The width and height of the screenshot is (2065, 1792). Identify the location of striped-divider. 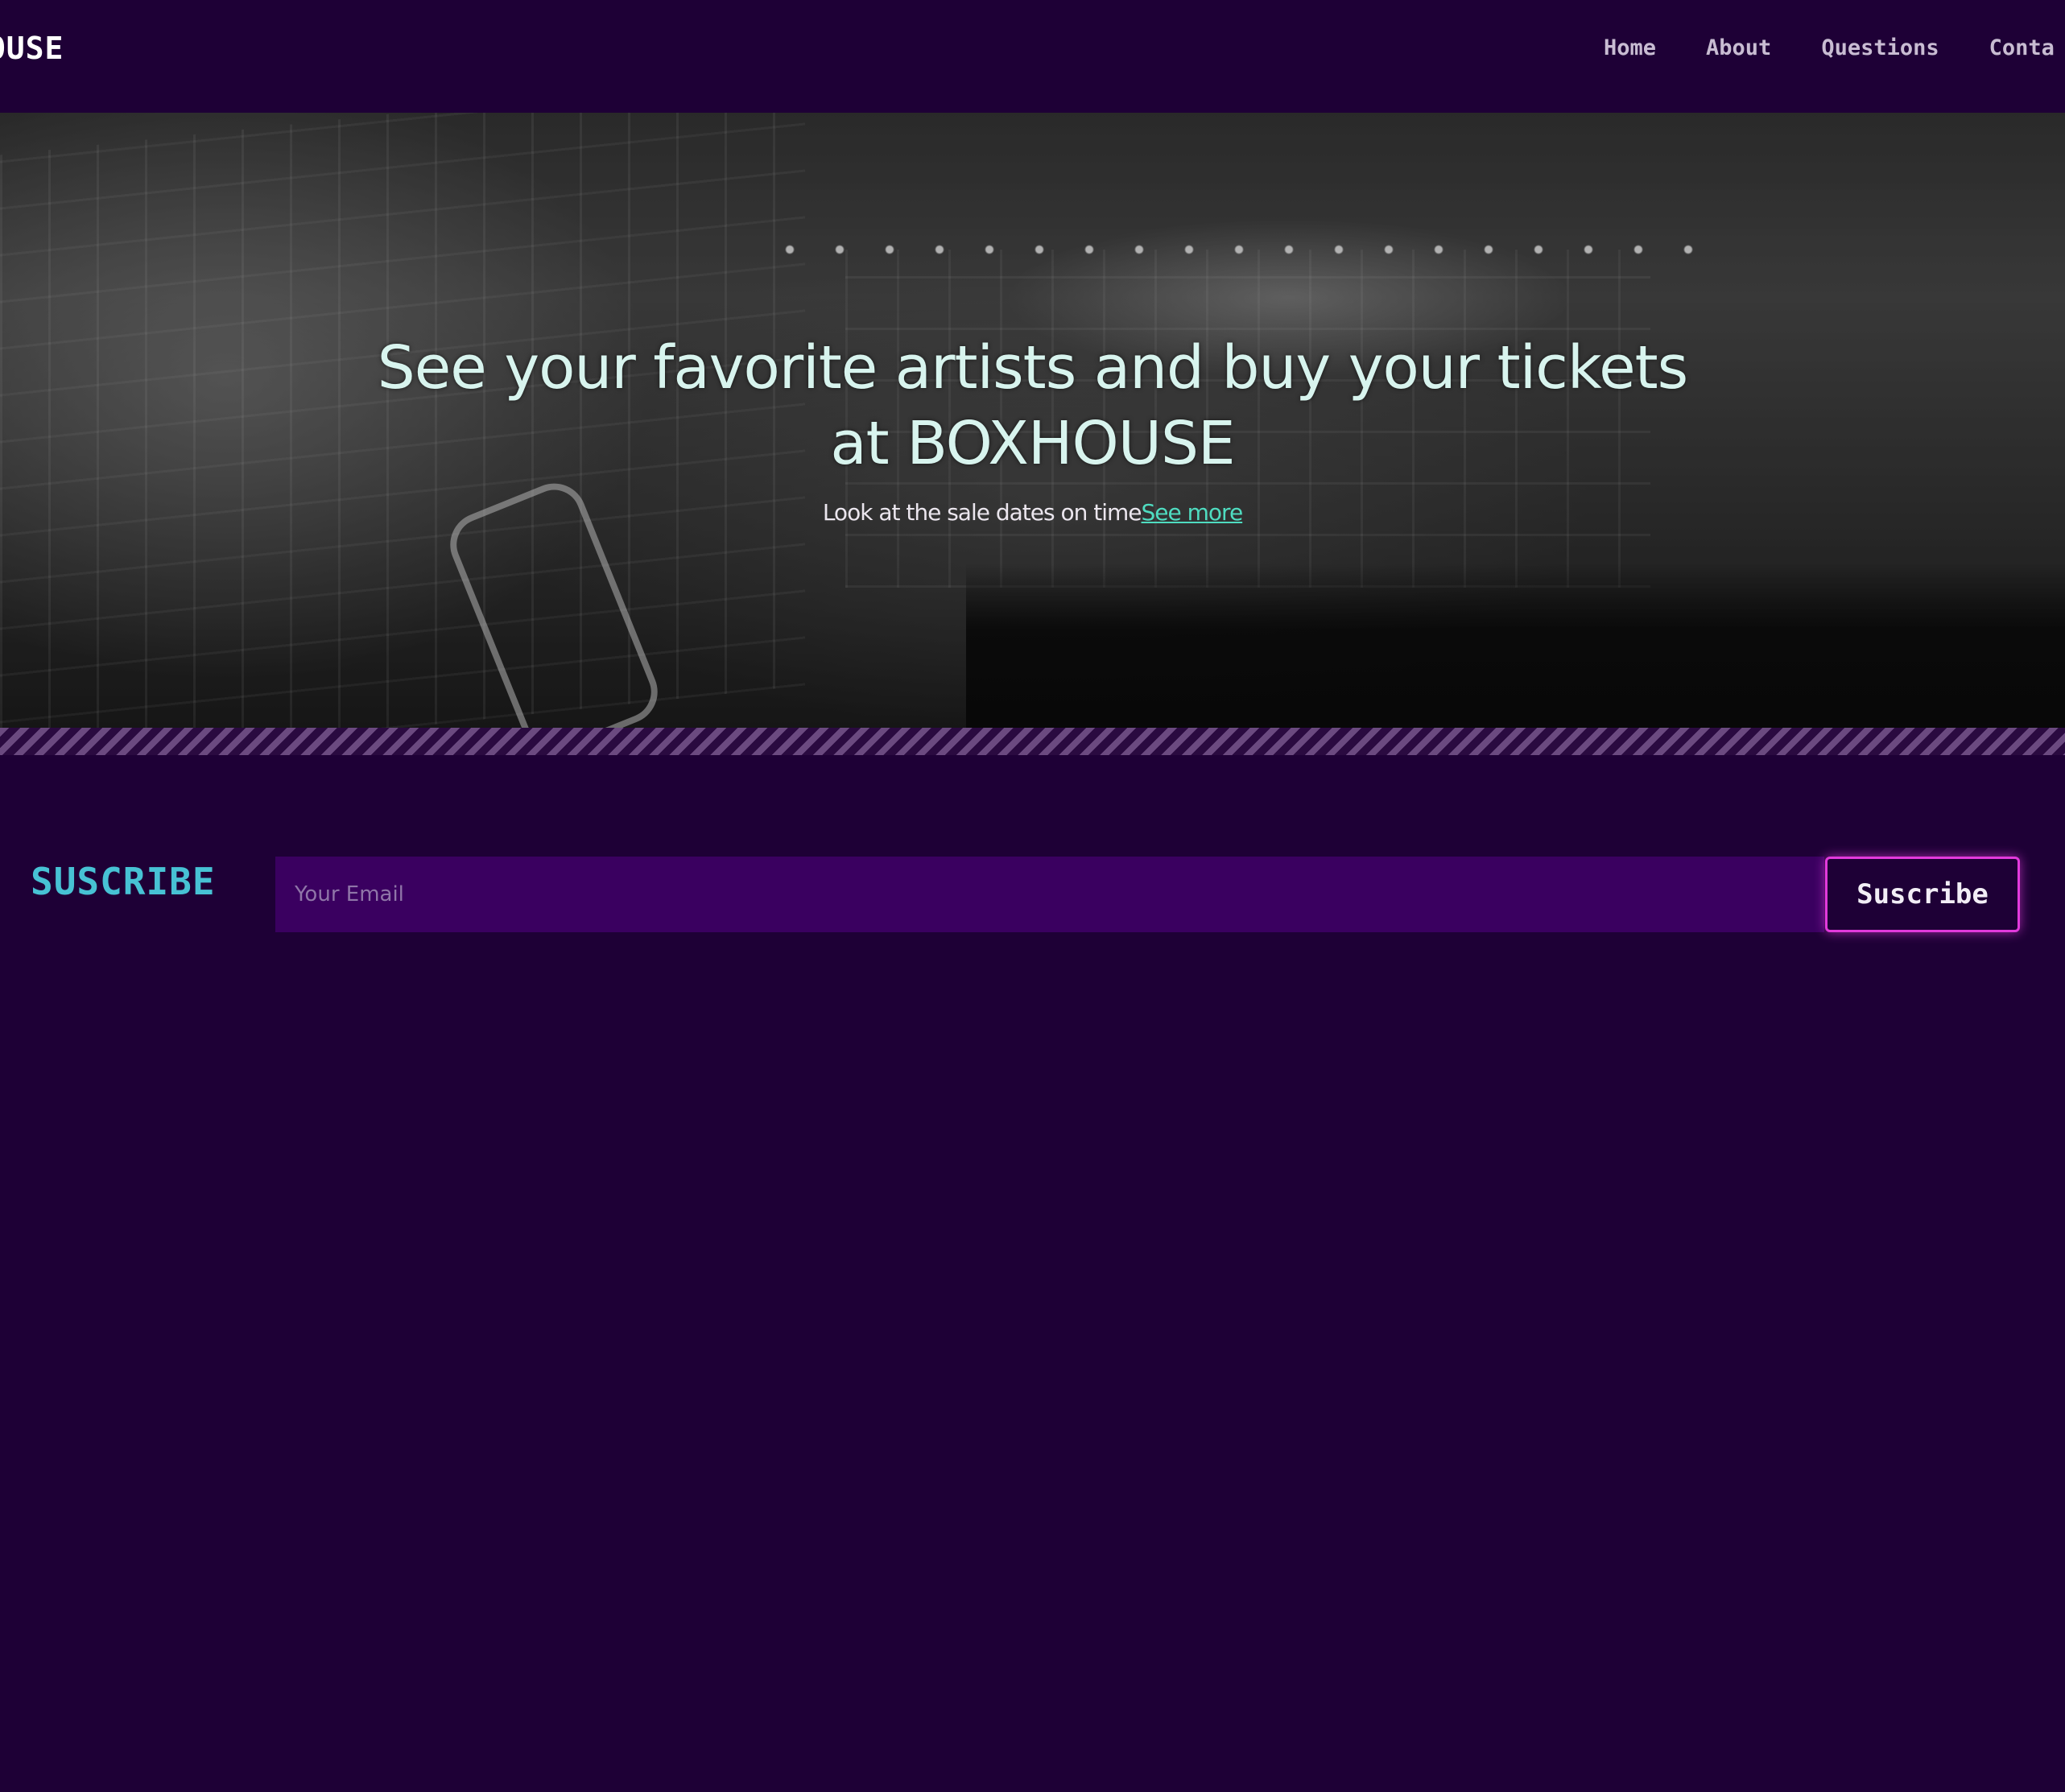
(1032, 741).